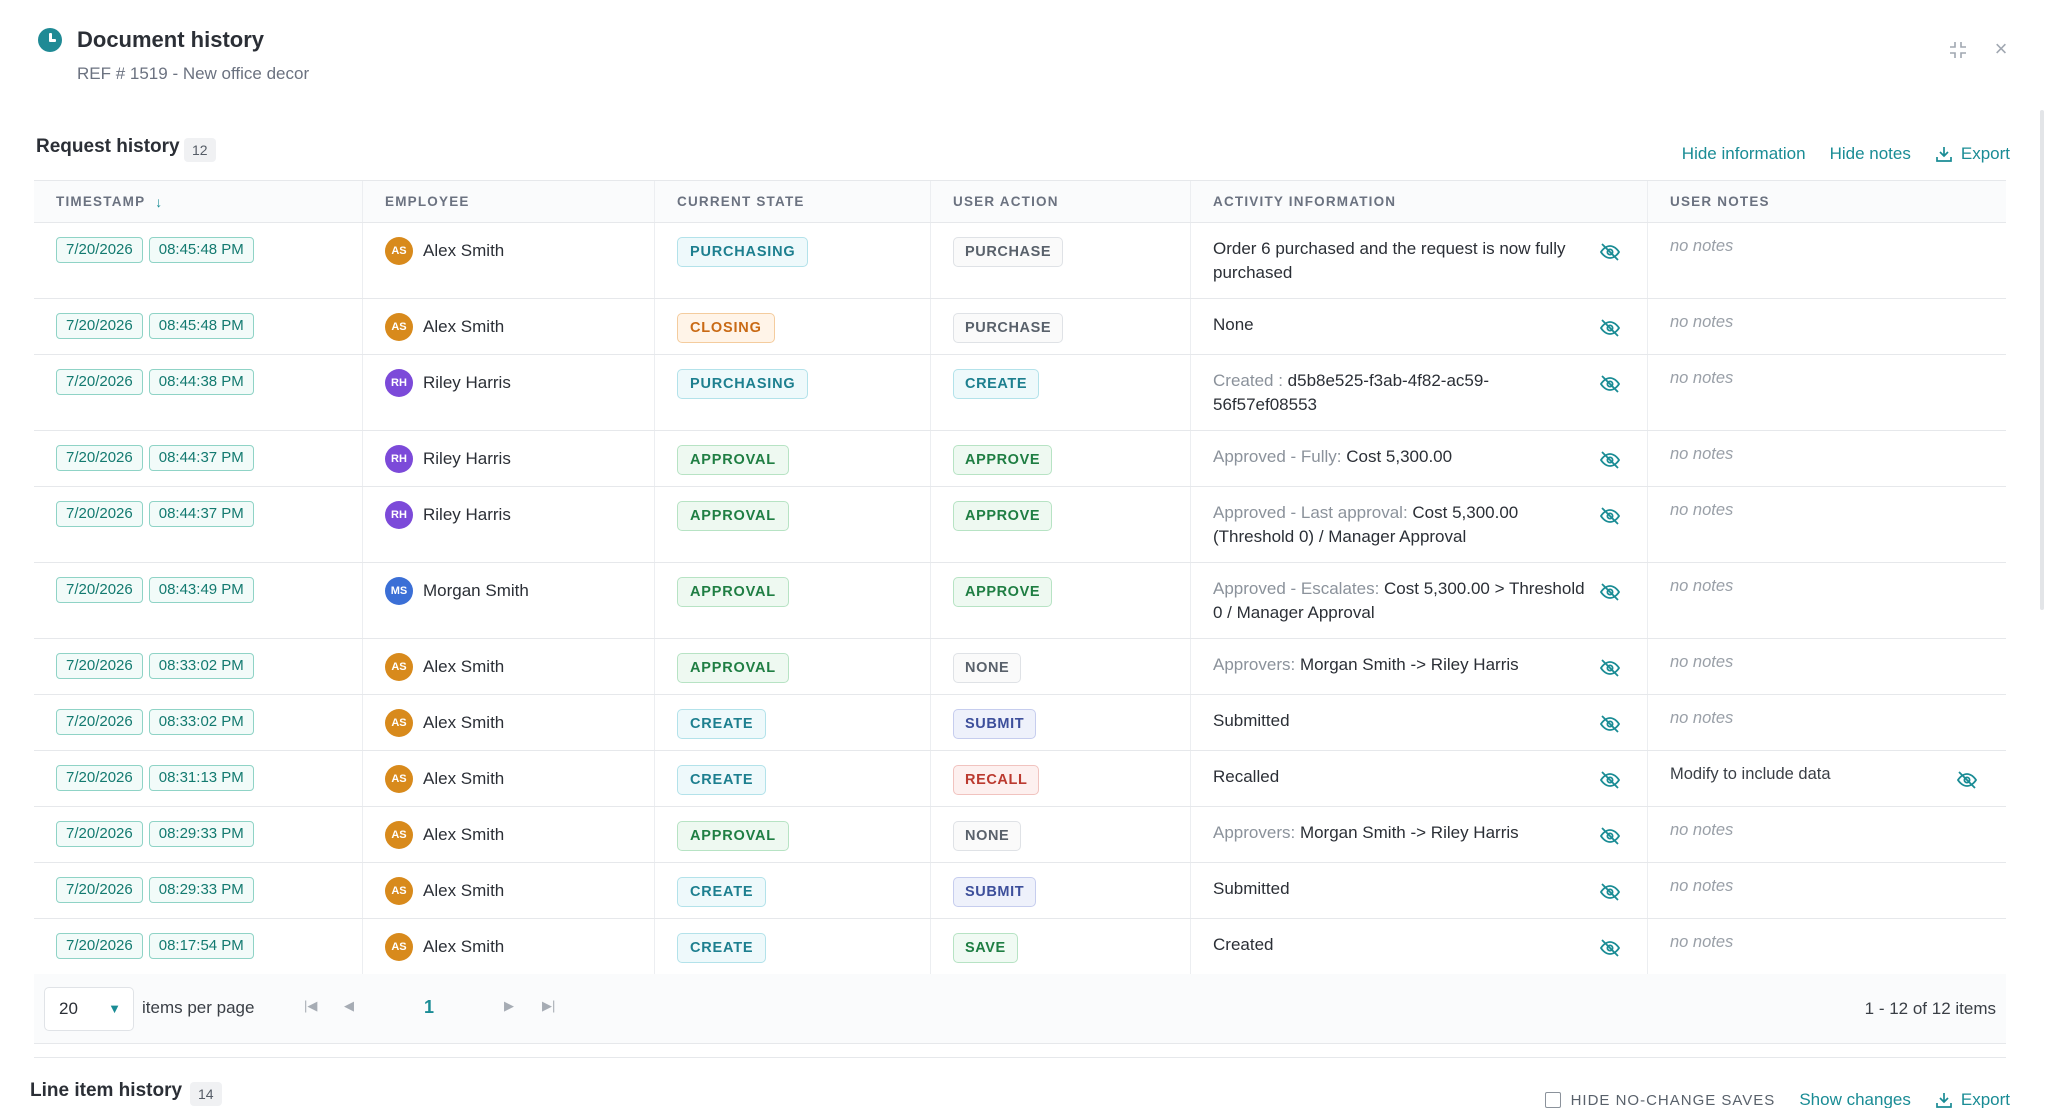 This screenshot has width=2050, height=1108. I want to click on avatar: RH, so click(399, 459).